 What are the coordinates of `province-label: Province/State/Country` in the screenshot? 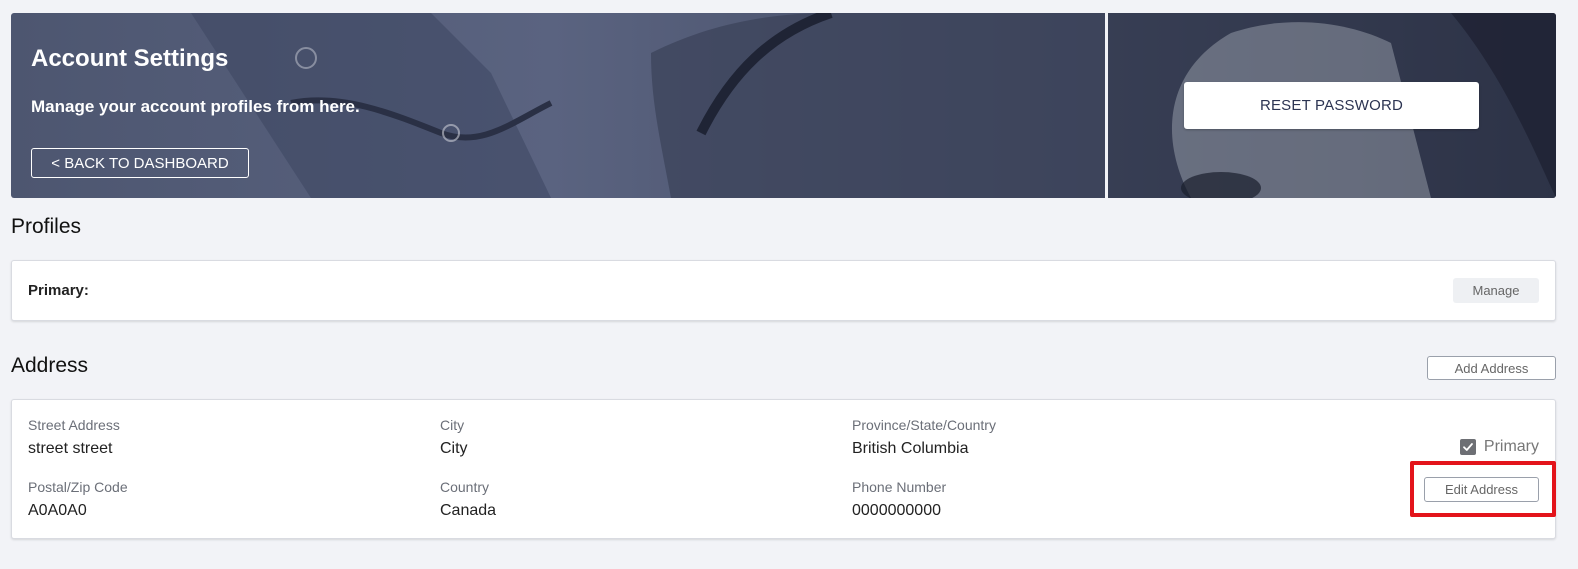 It's located at (924, 425).